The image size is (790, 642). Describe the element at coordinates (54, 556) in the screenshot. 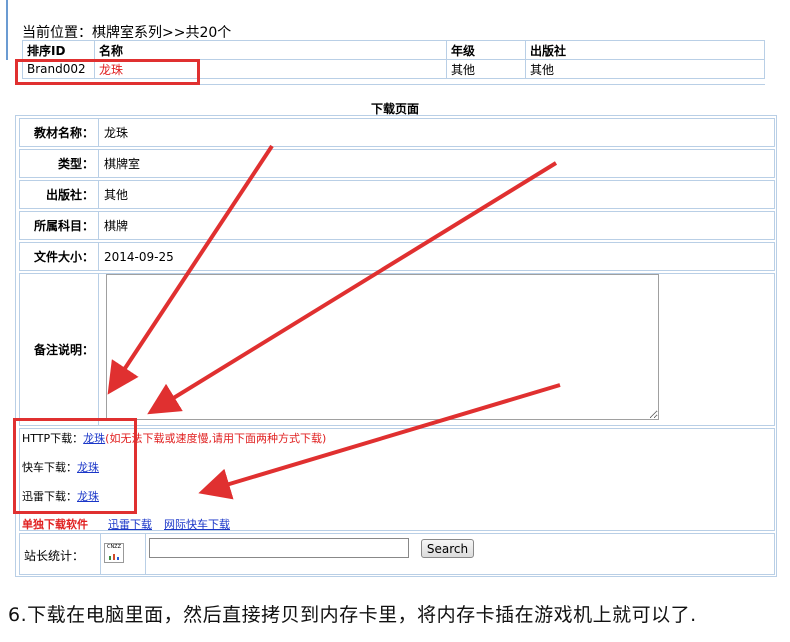

I see `stats-label: 站长统计：` at that location.